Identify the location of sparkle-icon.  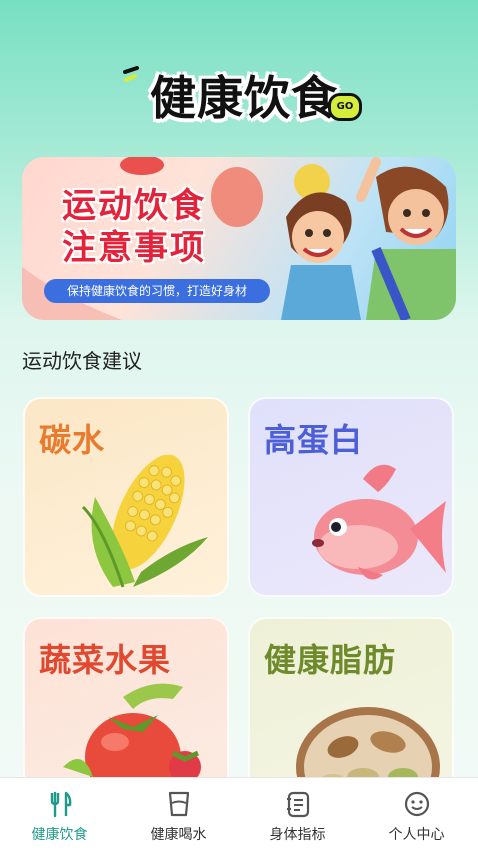
(131, 74).